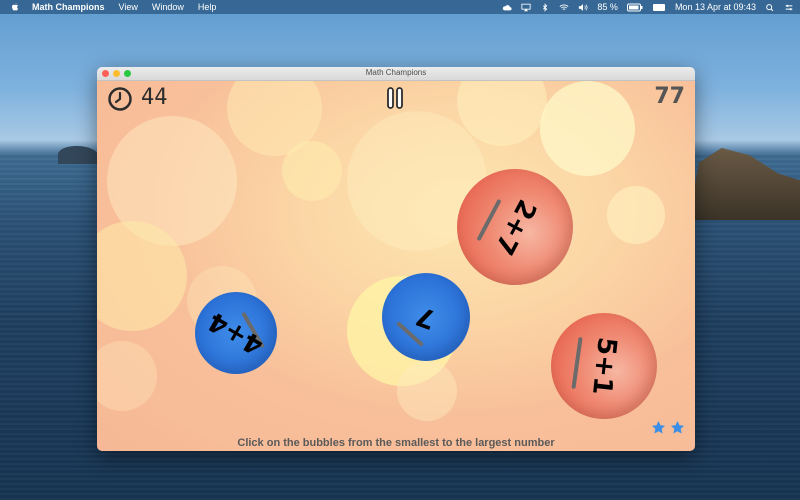  What do you see at coordinates (515, 227) in the screenshot?
I see `bubble-2-plus-7: 2+7` at bounding box center [515, 227].